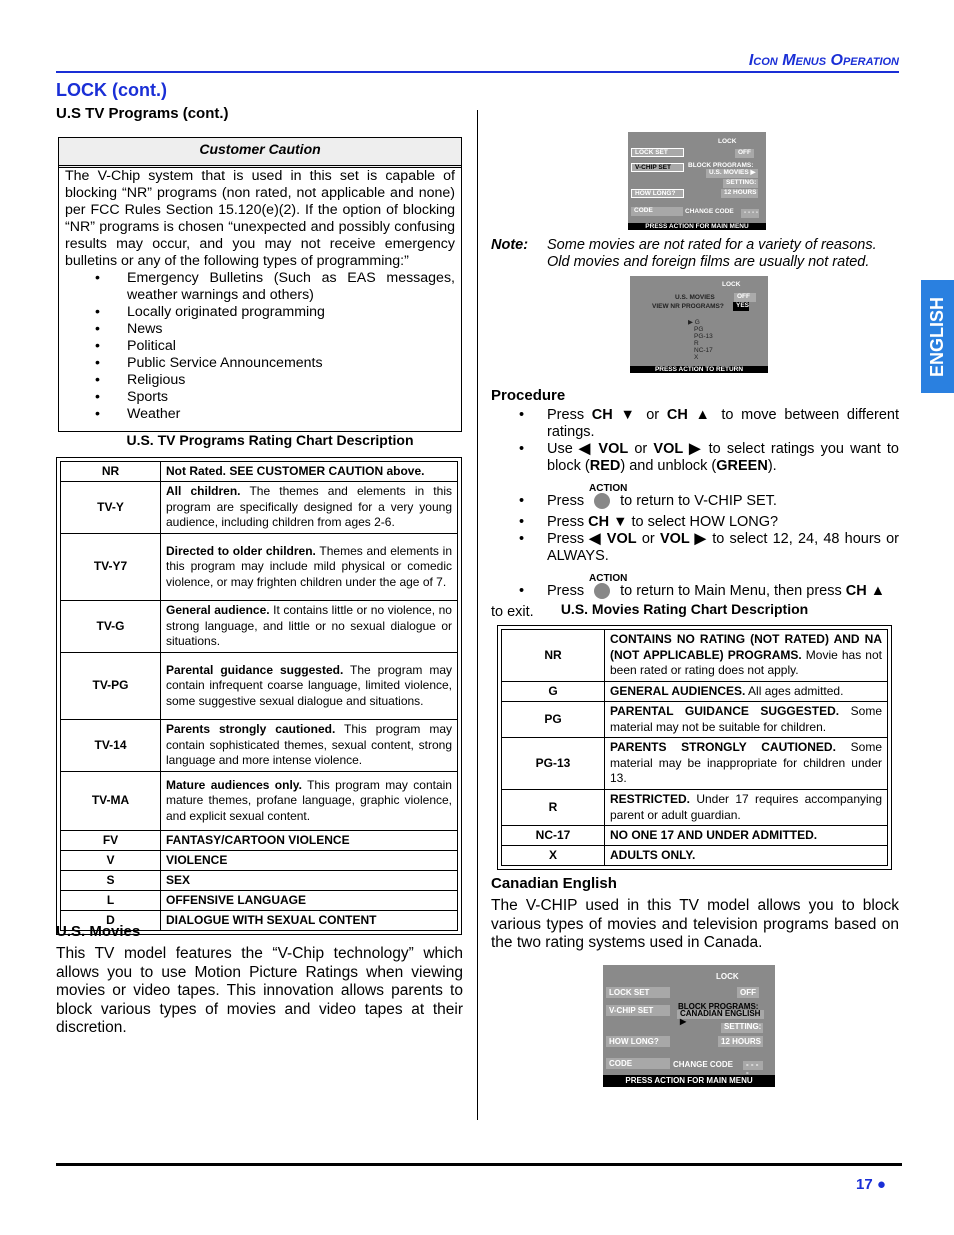 This screenshot has width=954, height=1235. I want to click on rating-option: PG-13, so click(700, 336).